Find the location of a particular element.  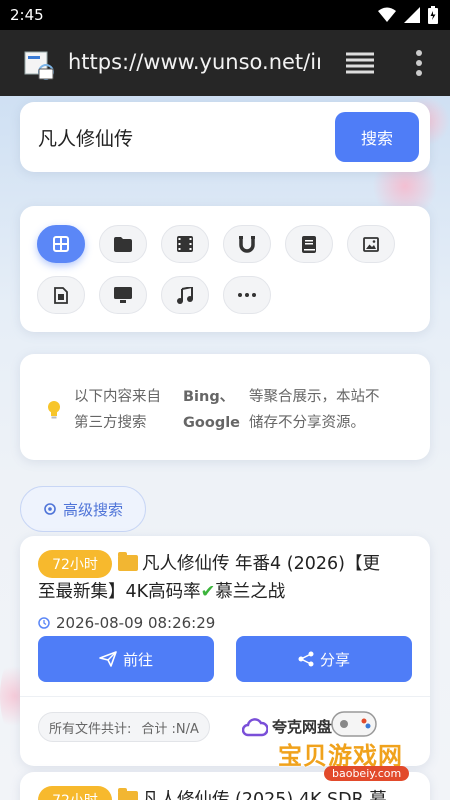

wifi-icon is located at coordinates (387, 14).